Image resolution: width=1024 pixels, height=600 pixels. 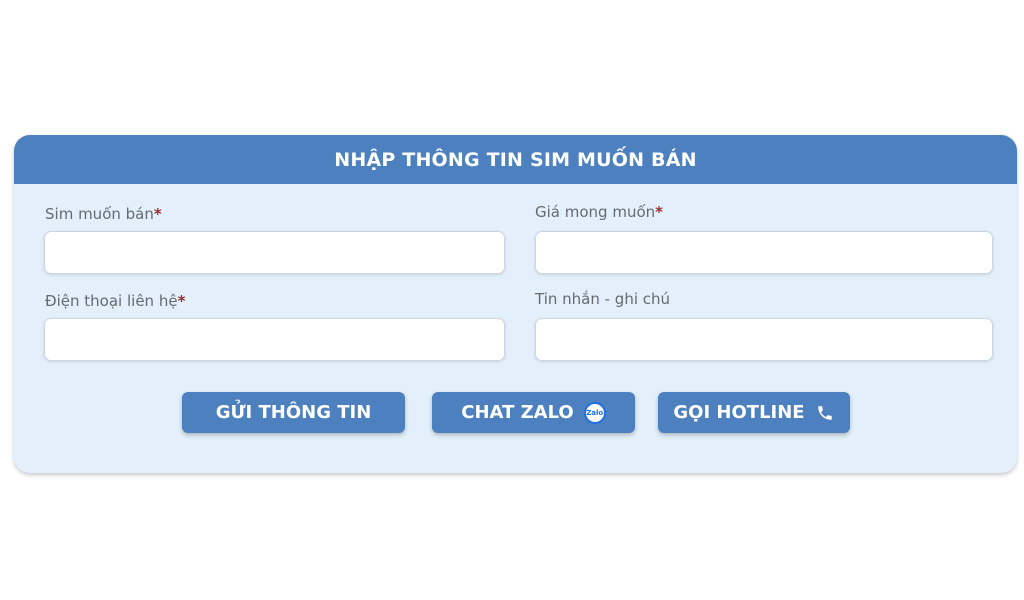 What do you see at coordinates (274, 339) in the screenshot?
I see `phone-input` at bounding box center [274, 339].